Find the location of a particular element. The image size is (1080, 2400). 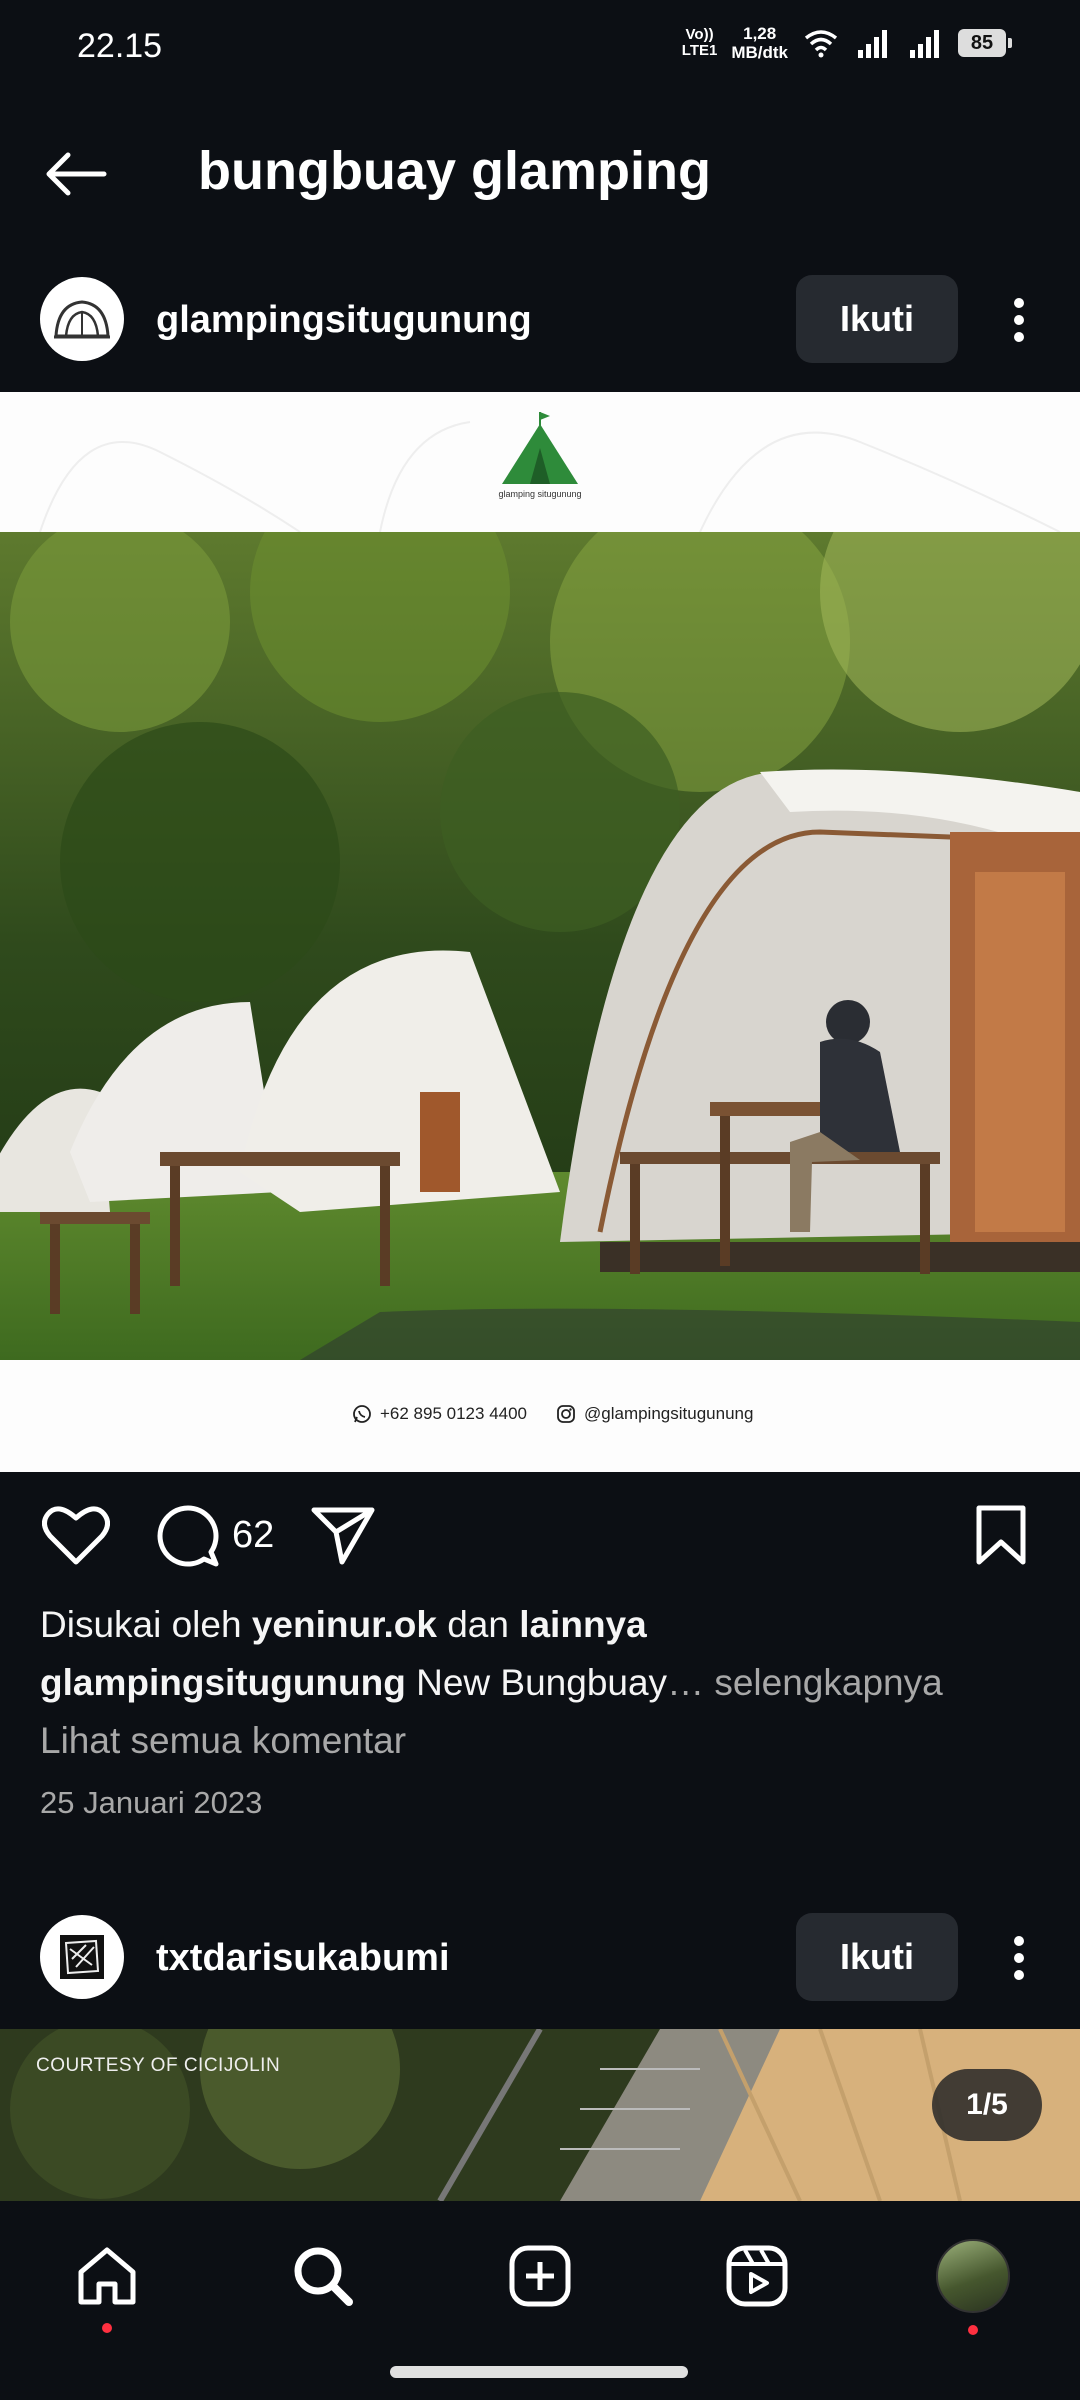

wifi-icon is located at coordinates (821, 43).